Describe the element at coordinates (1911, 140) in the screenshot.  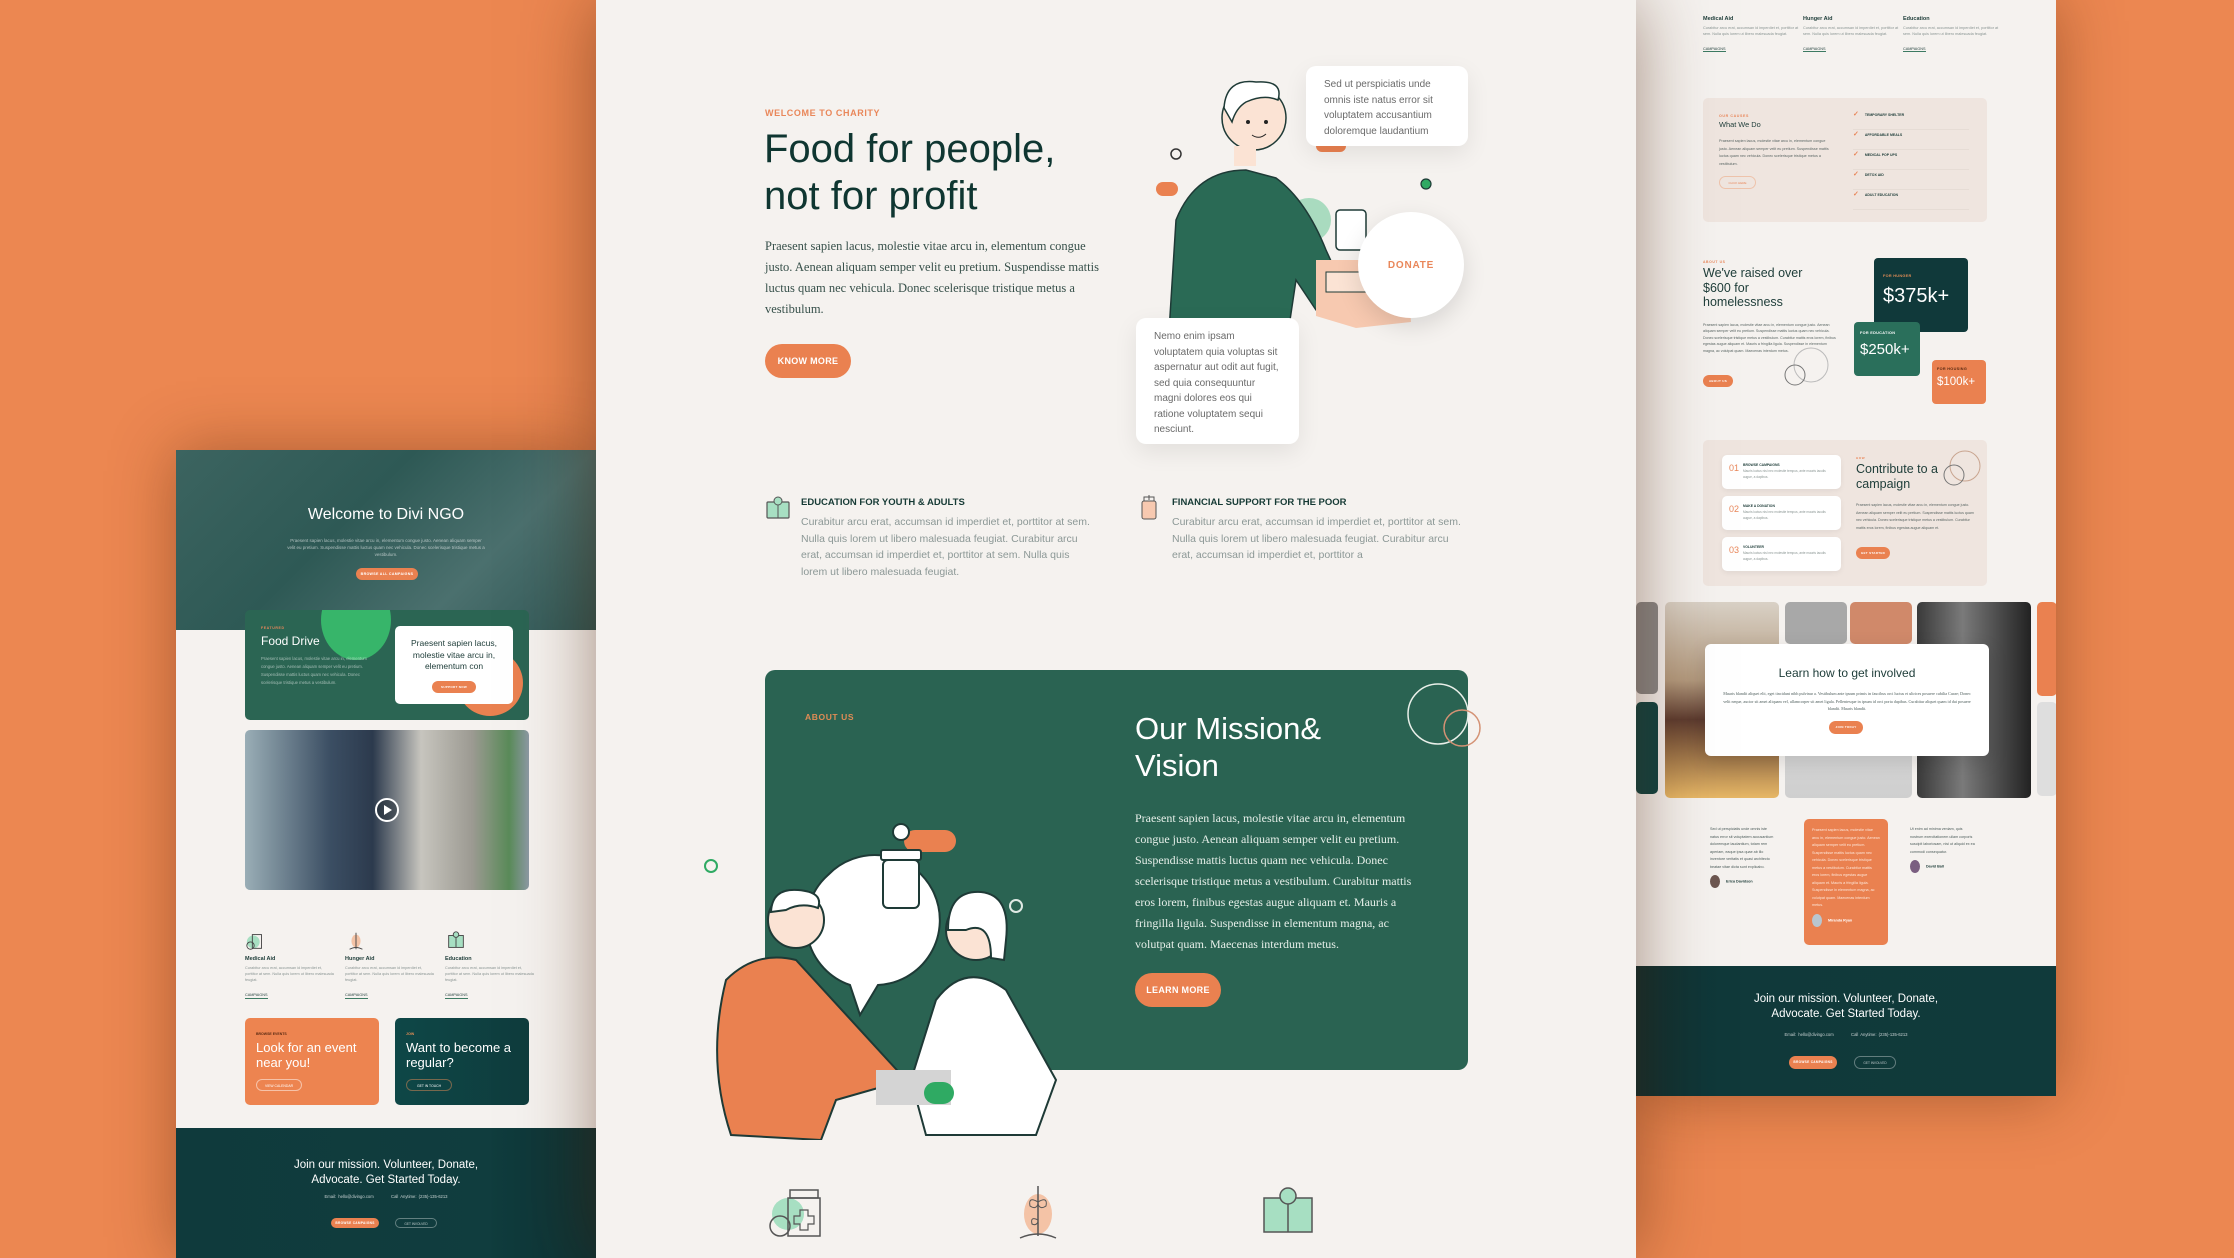
I see `checklist-item: ✓ AFFORDABLE MEALS` at that location.